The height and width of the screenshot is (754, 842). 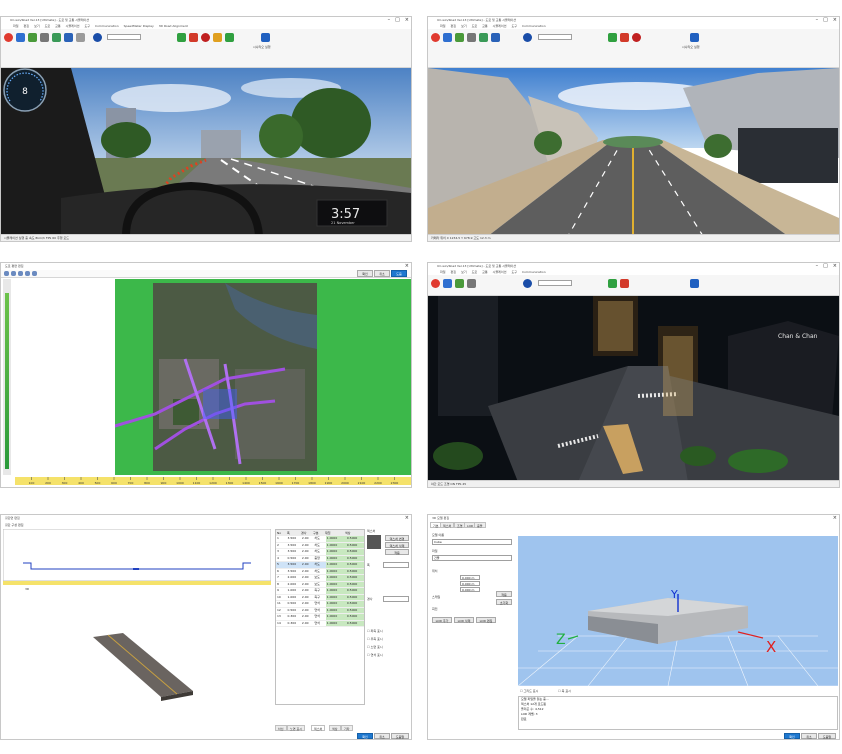 I want to click on texture-apply-button: 적용, so click(x=397, y=552).